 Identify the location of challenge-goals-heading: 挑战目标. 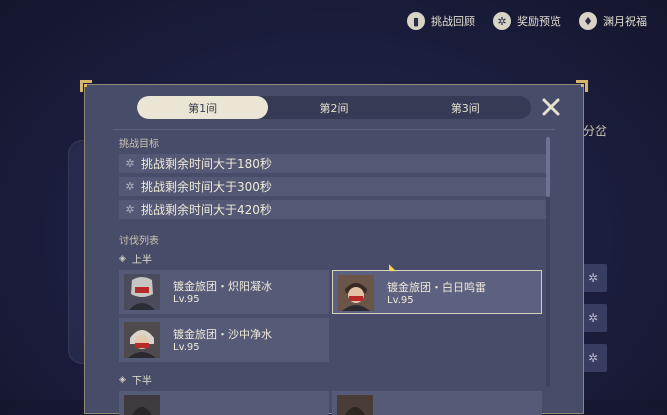
(139, 144).